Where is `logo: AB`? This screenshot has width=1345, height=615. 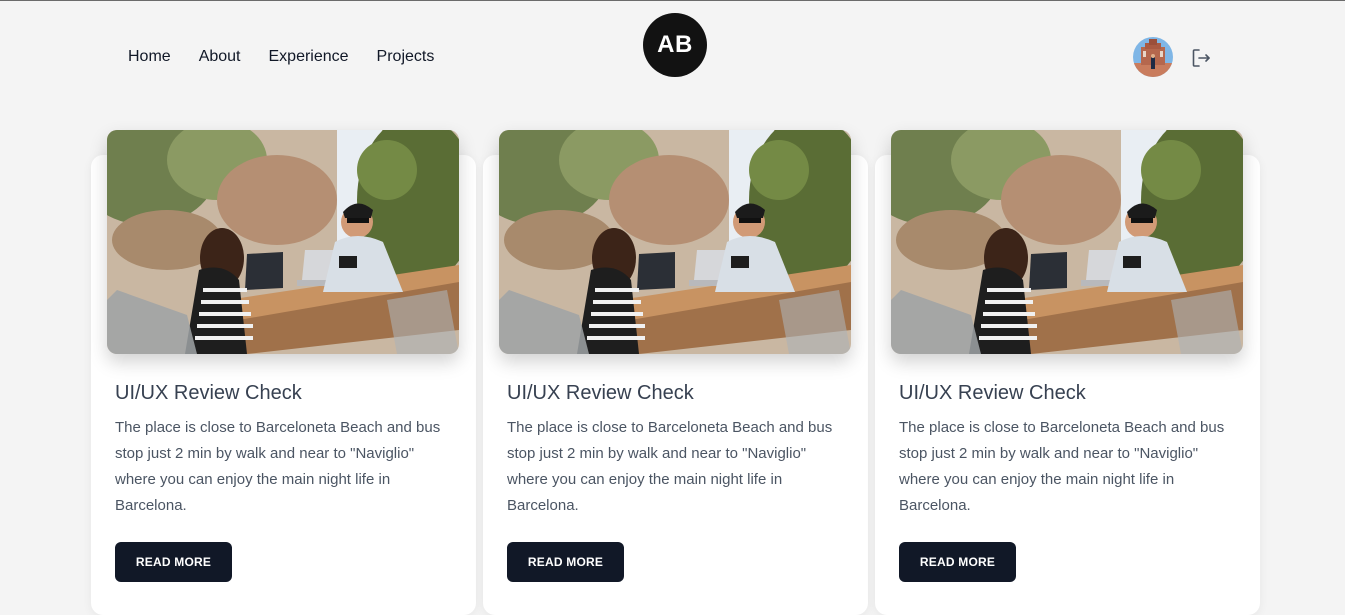 logo: AB is located at coordinates (675, 45).